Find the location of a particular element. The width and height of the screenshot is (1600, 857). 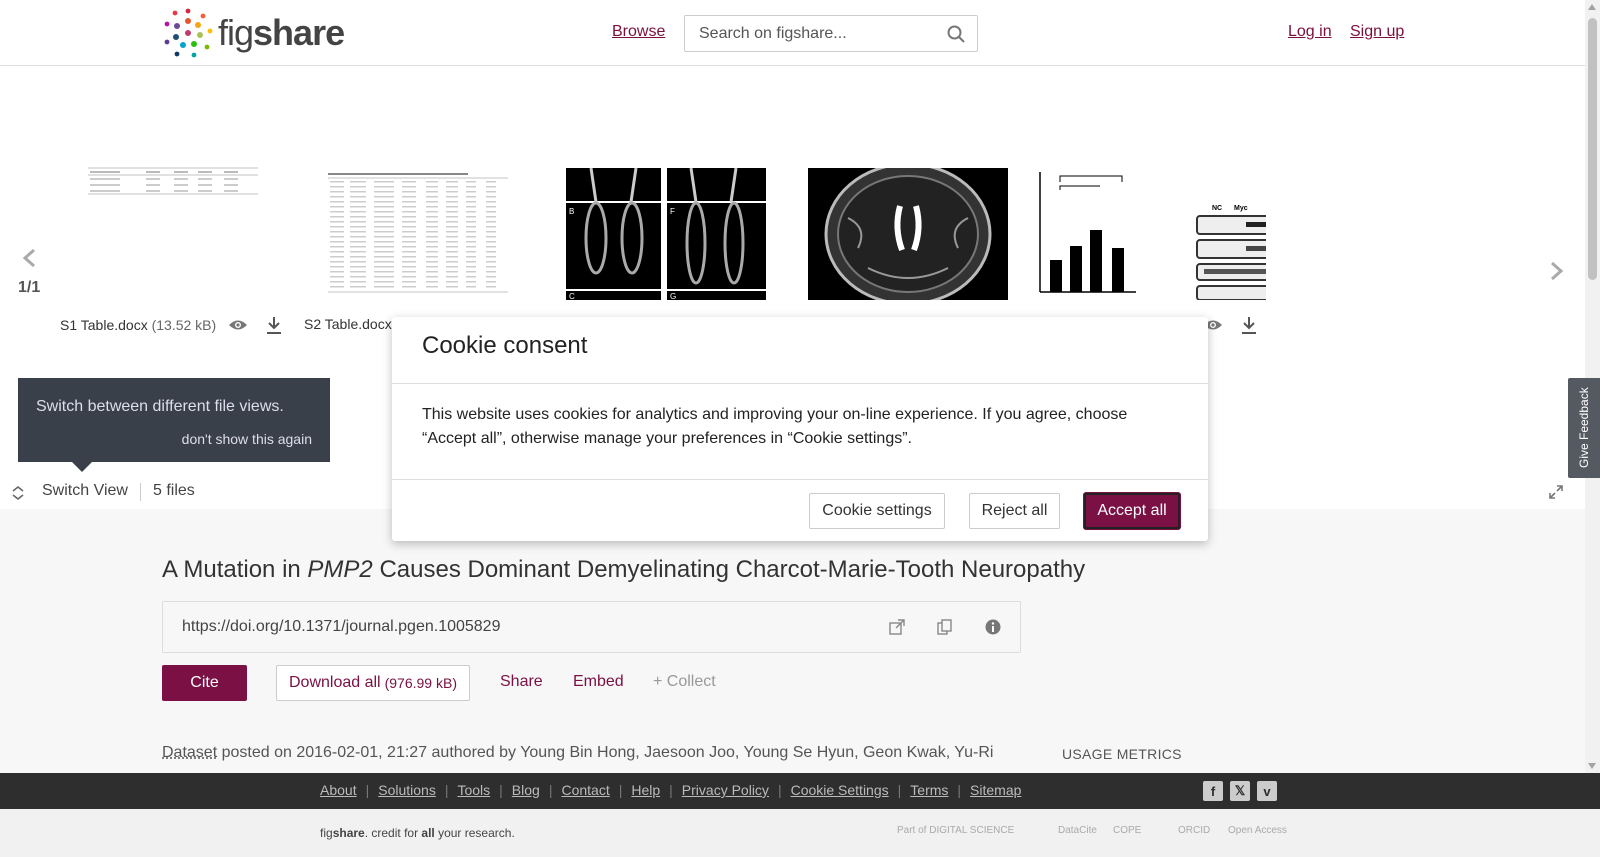

figshare-wordmark: figshare is located at coordinates (281, 32).